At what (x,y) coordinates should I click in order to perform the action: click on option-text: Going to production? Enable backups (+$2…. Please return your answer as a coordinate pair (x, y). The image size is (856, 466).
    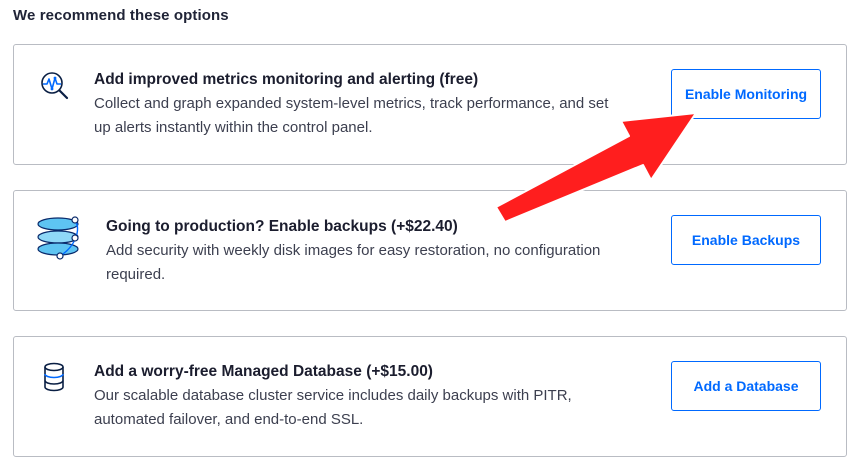
    Looking at the image, I should click on (371, 251).